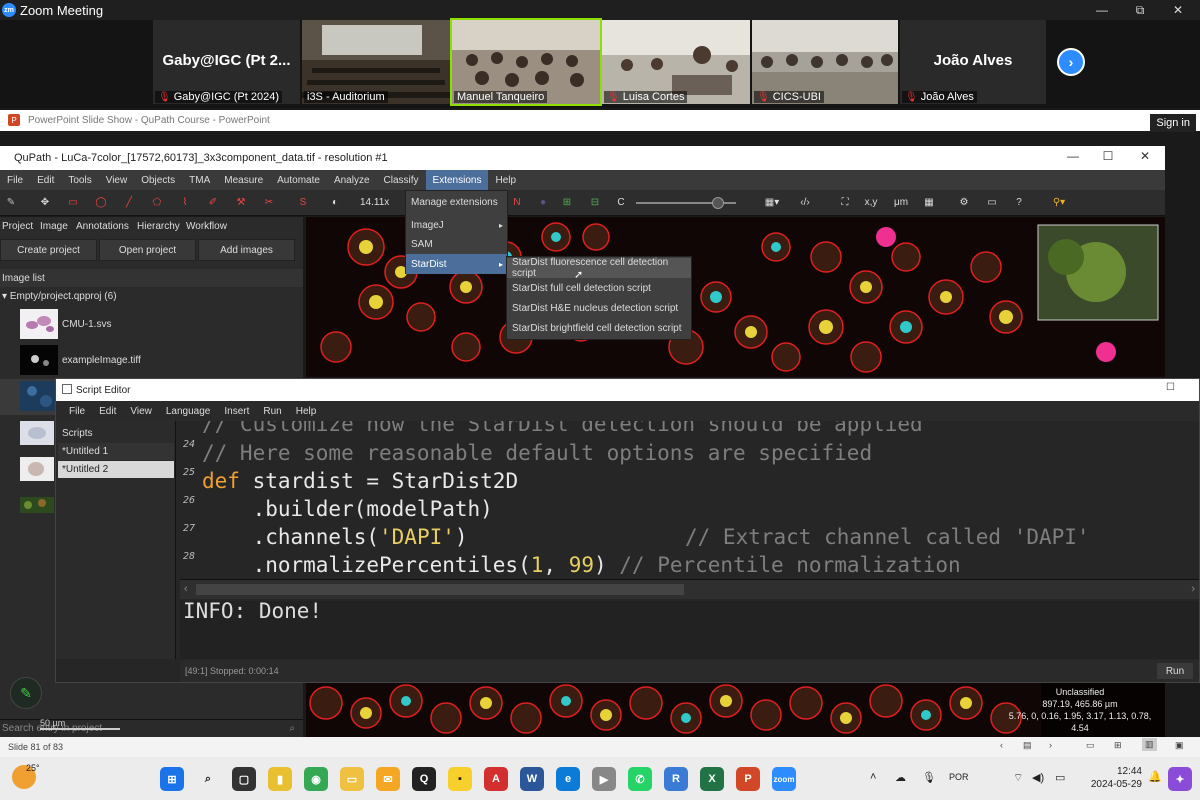 The width and height of the screenshot is (1200, 800). Describe the element at coordinates (199, 180) in the screenshot. I see `menu-tma: TMA` at that location.